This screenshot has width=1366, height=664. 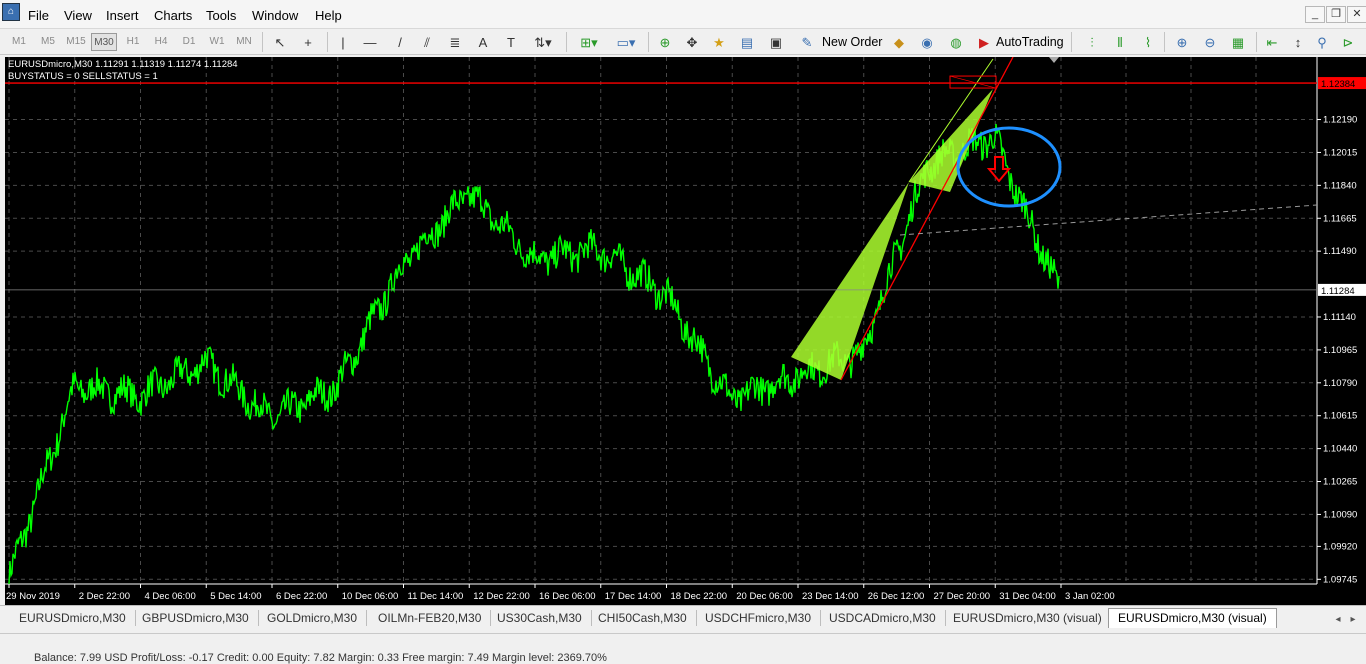 I want to click on line-chart-icon: ⌇, so click(x=1148, y=42).